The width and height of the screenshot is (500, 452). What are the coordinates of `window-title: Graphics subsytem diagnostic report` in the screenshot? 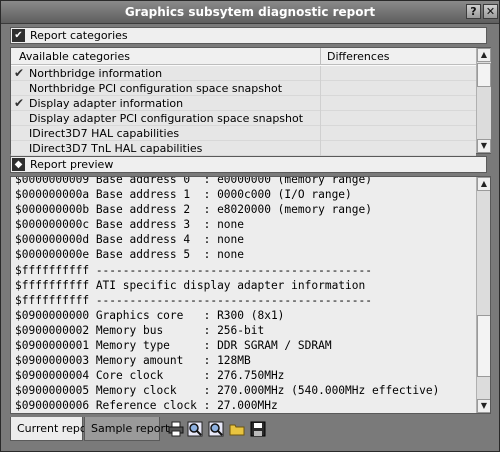 It's located at (250, 12).